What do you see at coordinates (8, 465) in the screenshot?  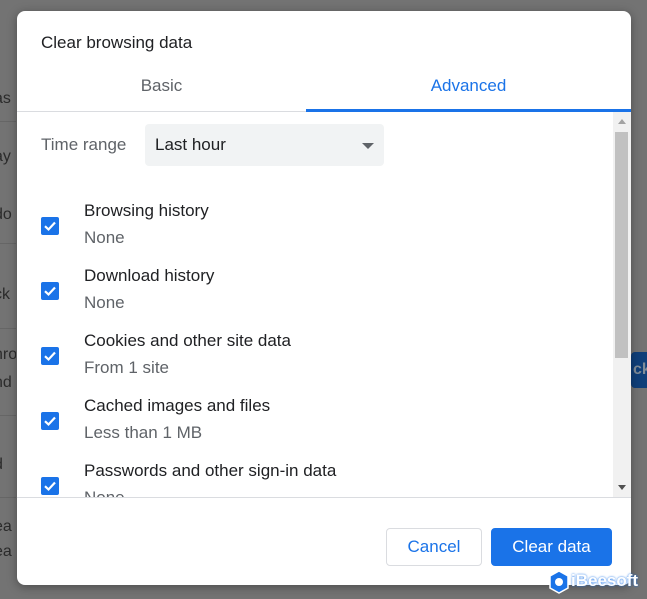 I see `background-text-fragment: d` at bounding box center [8, 465].